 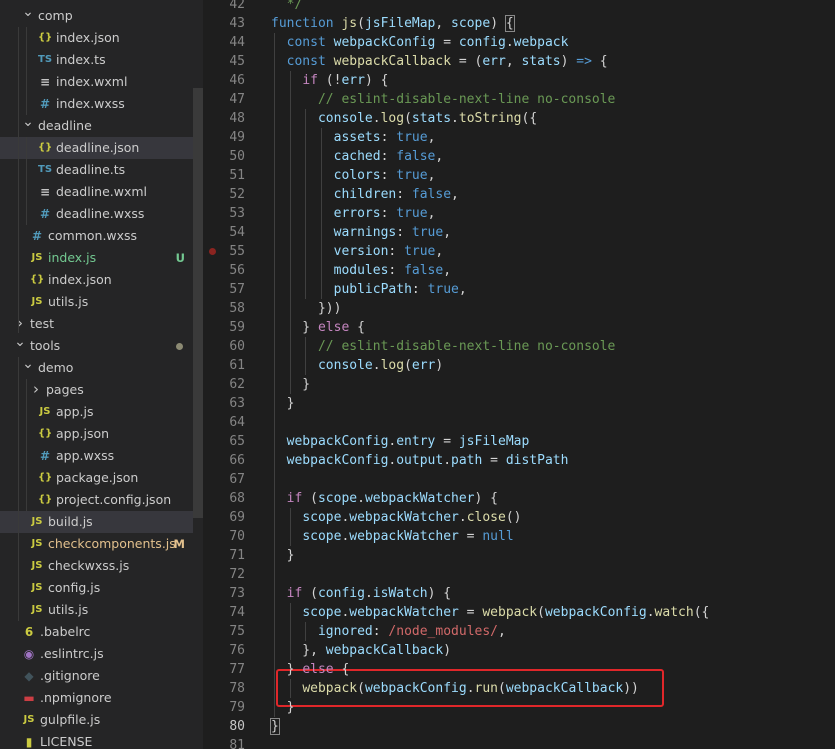 What do you see at coordinates (519, 593) in the screenshot?
I see `code-line: 73 if (config.isWatch) {` at bounding box center [519, 593].